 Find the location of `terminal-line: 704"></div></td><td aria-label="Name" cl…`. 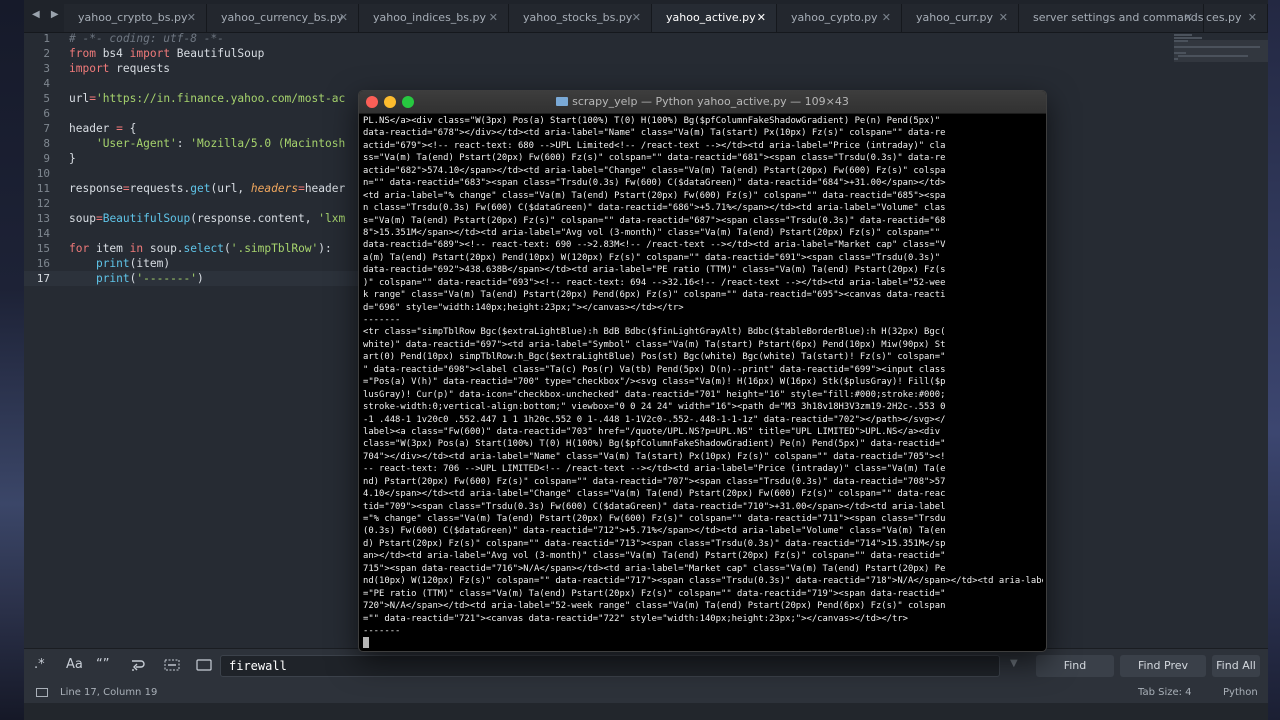

terminal-line: 704"></div></td><td aria-label="Name" cl… is located at coordinates (654, 456).